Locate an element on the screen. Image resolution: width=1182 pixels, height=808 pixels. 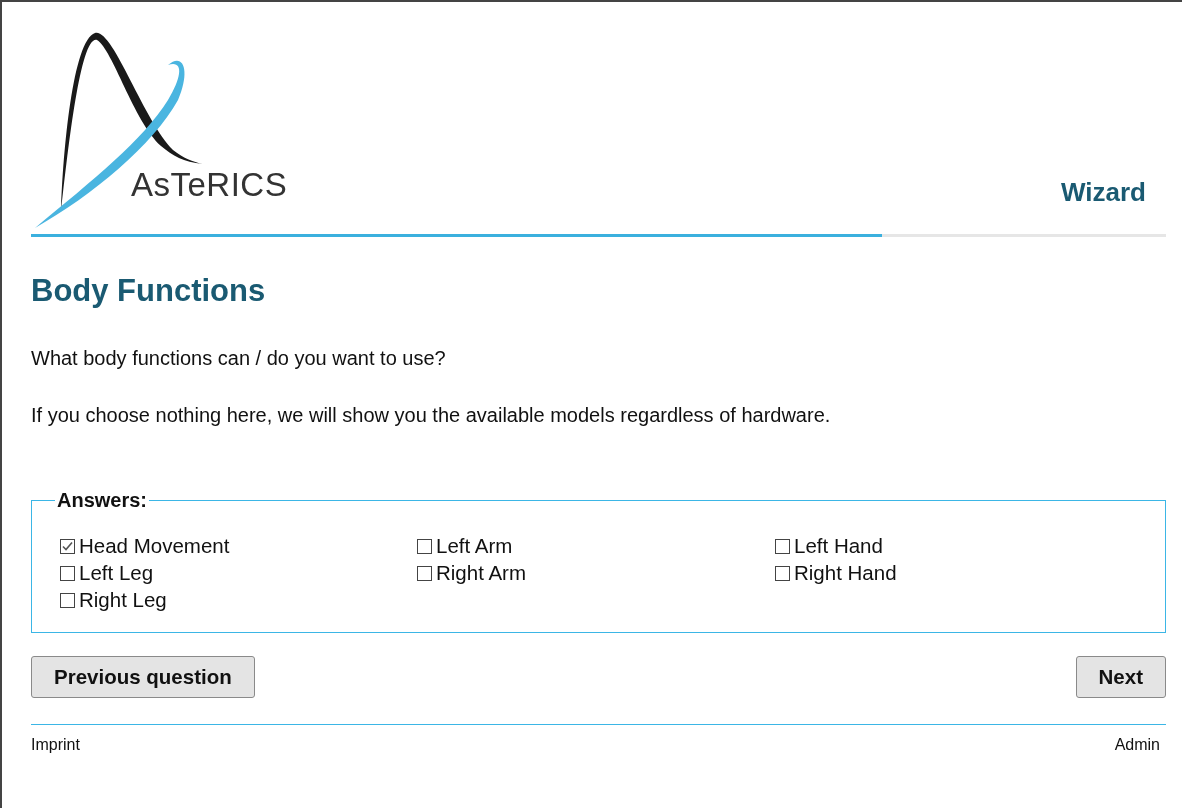
option-label: Right Leg is located at coordinates (123, 600).